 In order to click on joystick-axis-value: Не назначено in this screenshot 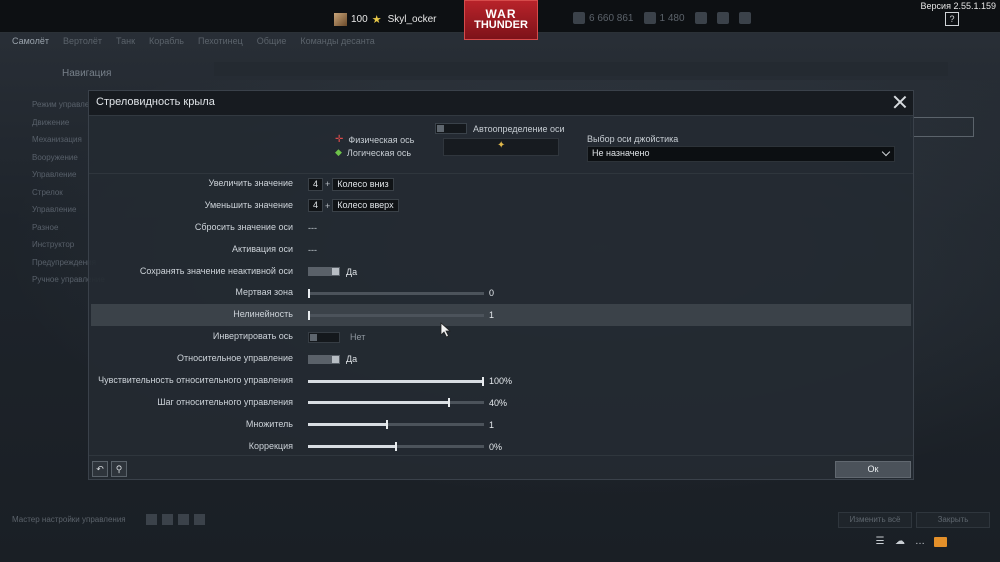, I will do `click(621, 153)`.